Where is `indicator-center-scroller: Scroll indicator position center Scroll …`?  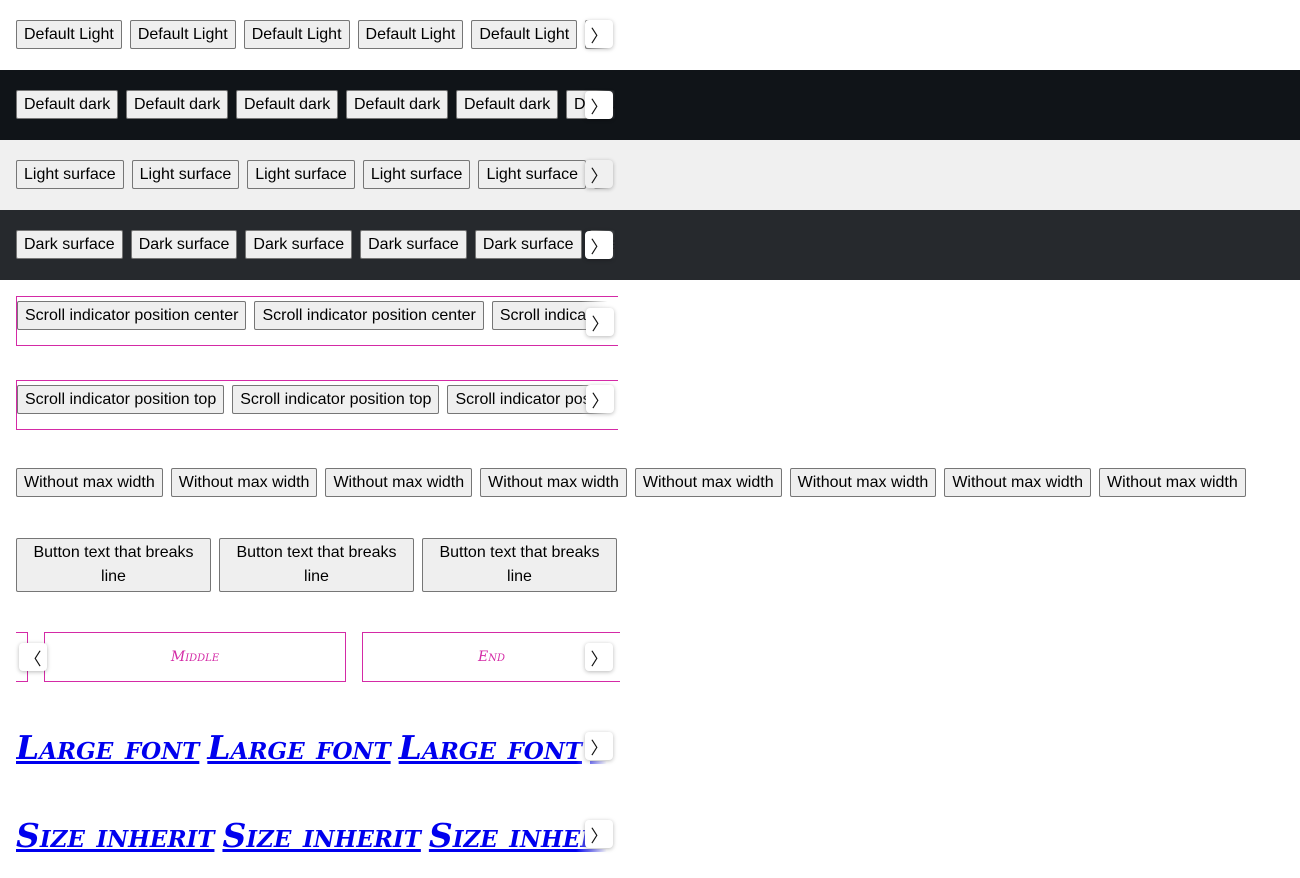 indicator-center-scroller: Scroll indicator position center Scroll … is located at coordinates (318, 316).